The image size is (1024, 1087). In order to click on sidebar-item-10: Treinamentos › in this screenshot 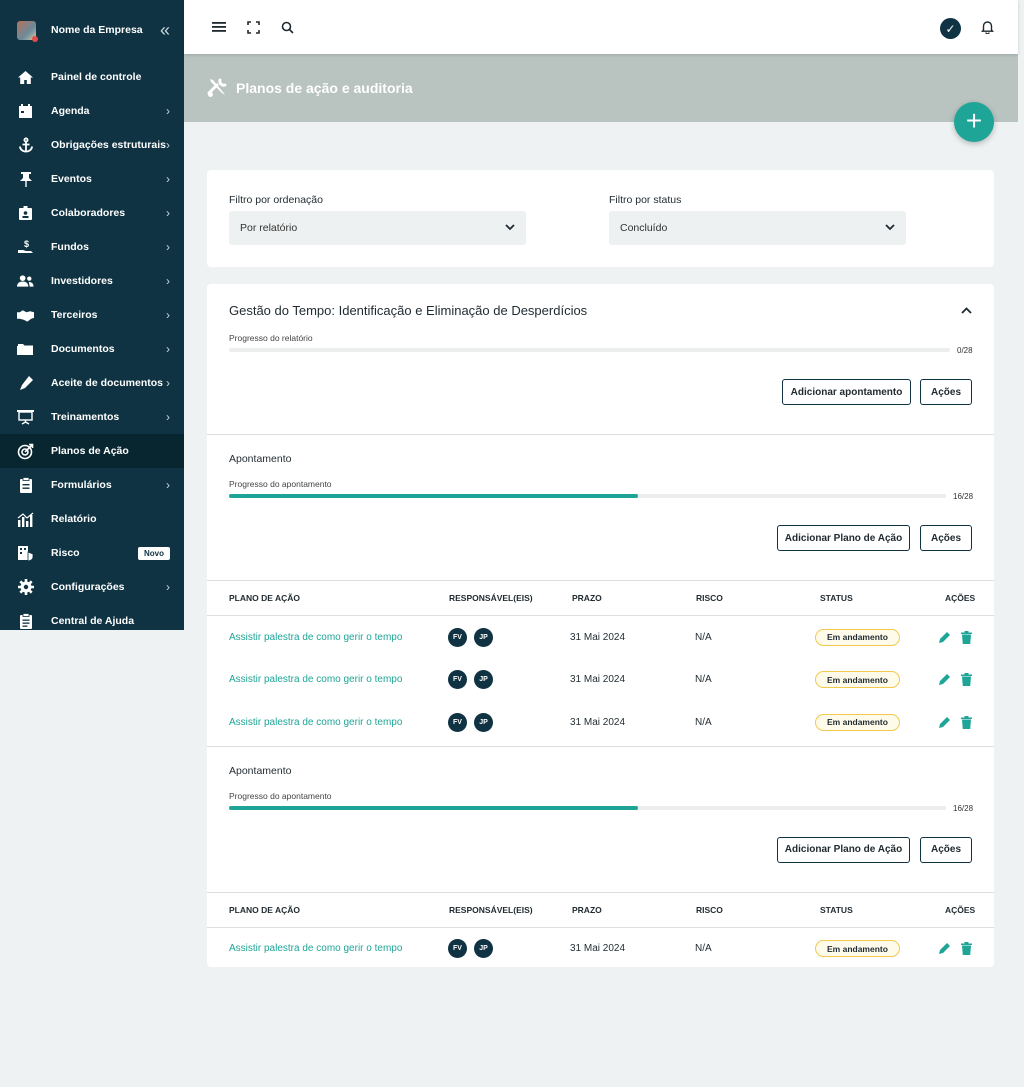, I will do `click(92, 417)`.